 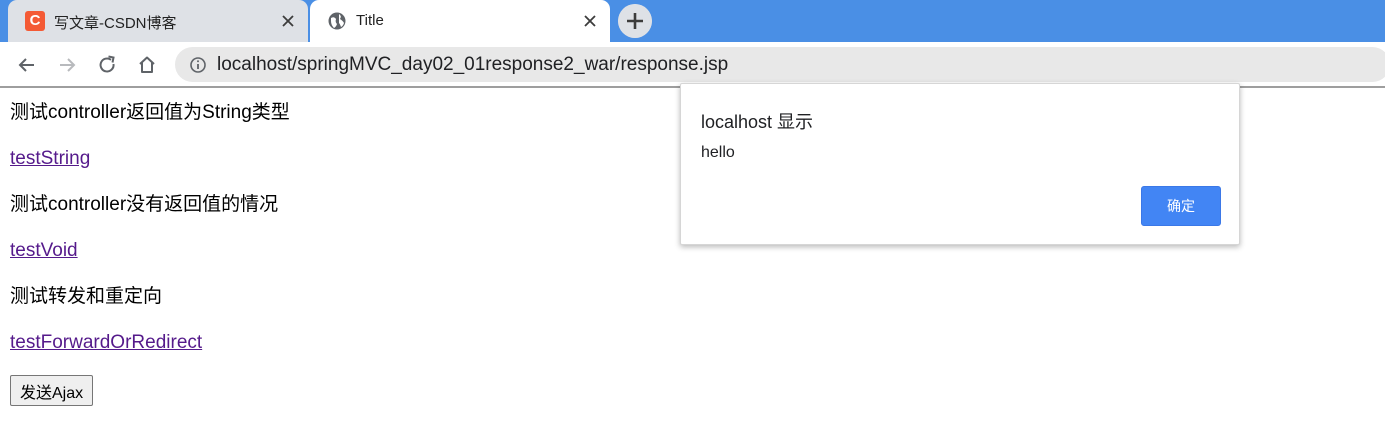 I want to click on tab-csdn: C 写文章-CSDN博客, so click(x=158, y=21).